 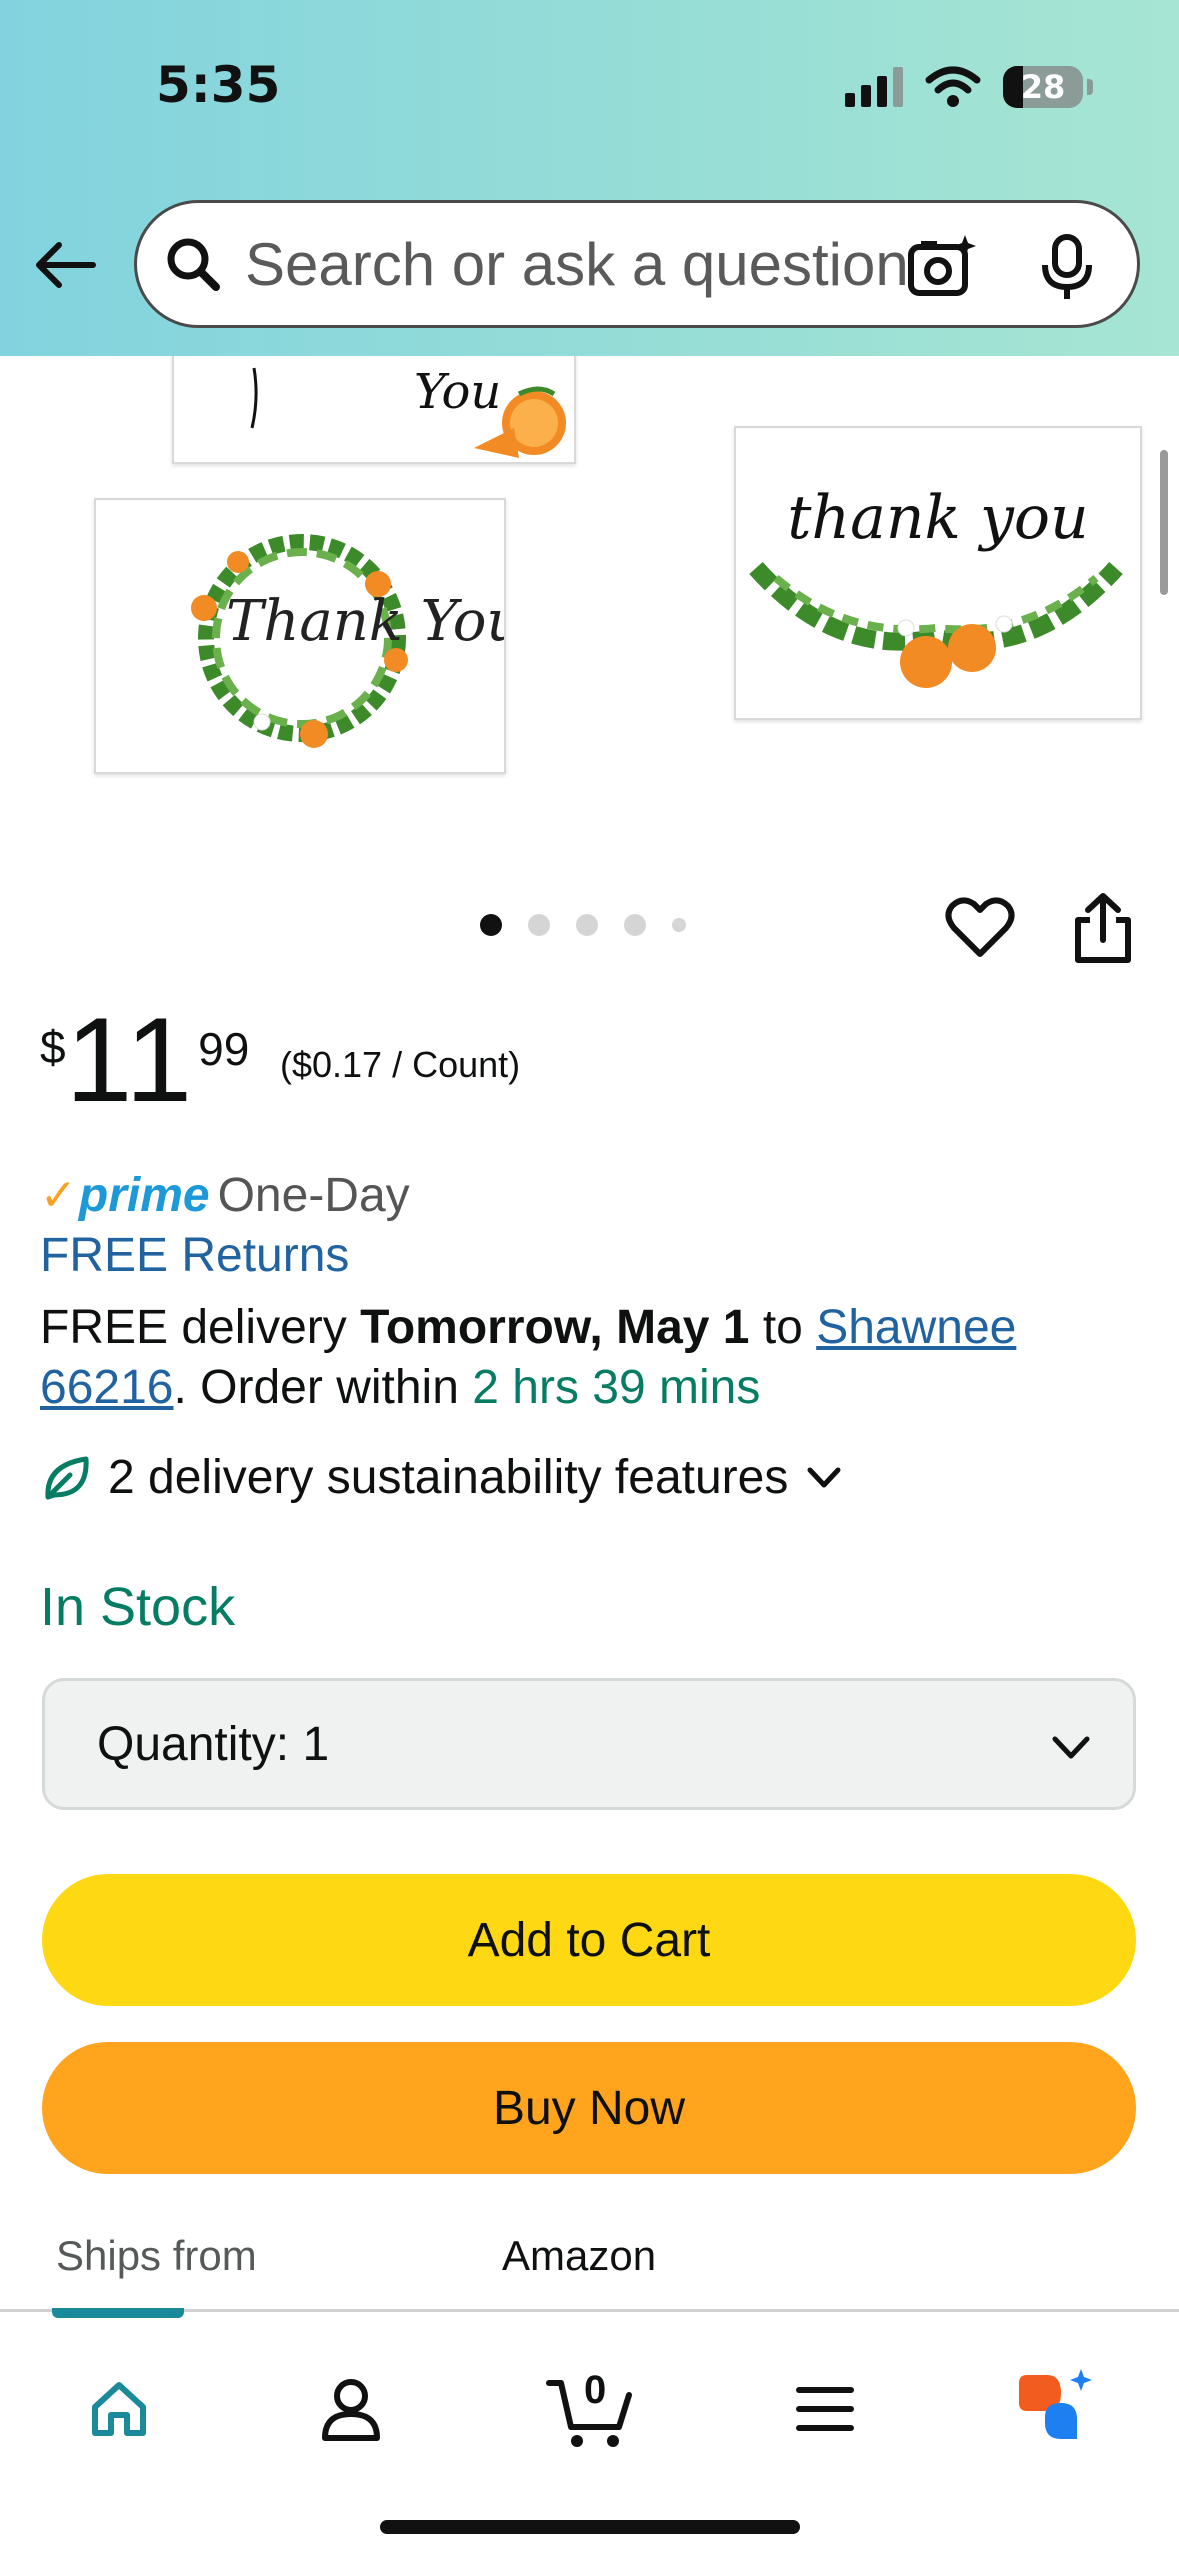 I want to click on share-button, so click(x=1103, y=928).